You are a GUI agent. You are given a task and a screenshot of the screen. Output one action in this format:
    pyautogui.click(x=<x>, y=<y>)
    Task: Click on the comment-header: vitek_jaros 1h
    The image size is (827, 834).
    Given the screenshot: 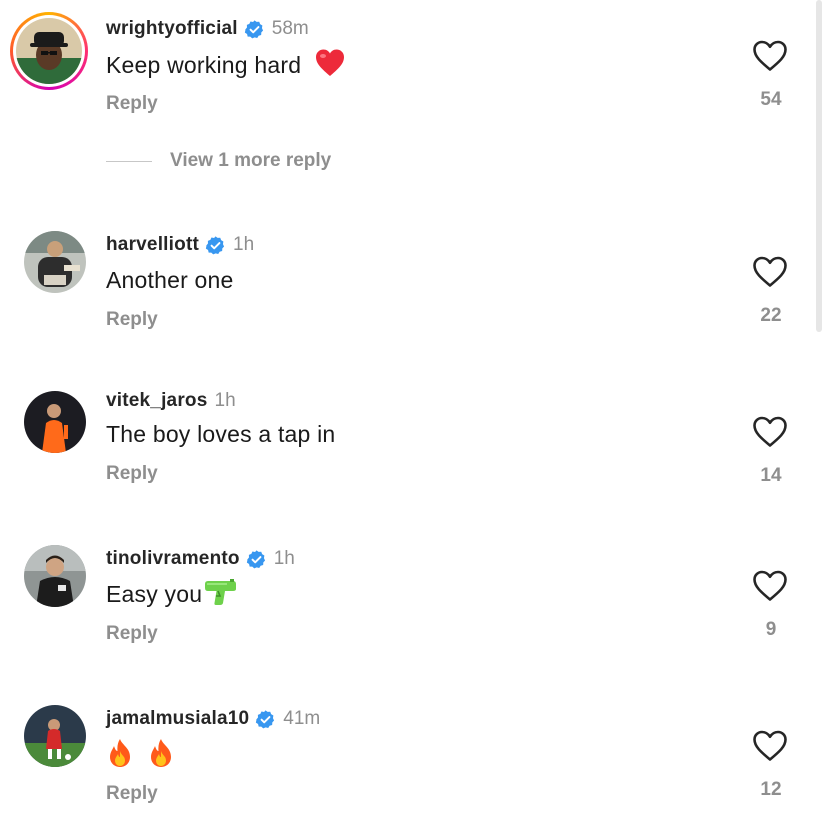 What is the action you would take?
    pyautogui.click(x=171, y=401)
    